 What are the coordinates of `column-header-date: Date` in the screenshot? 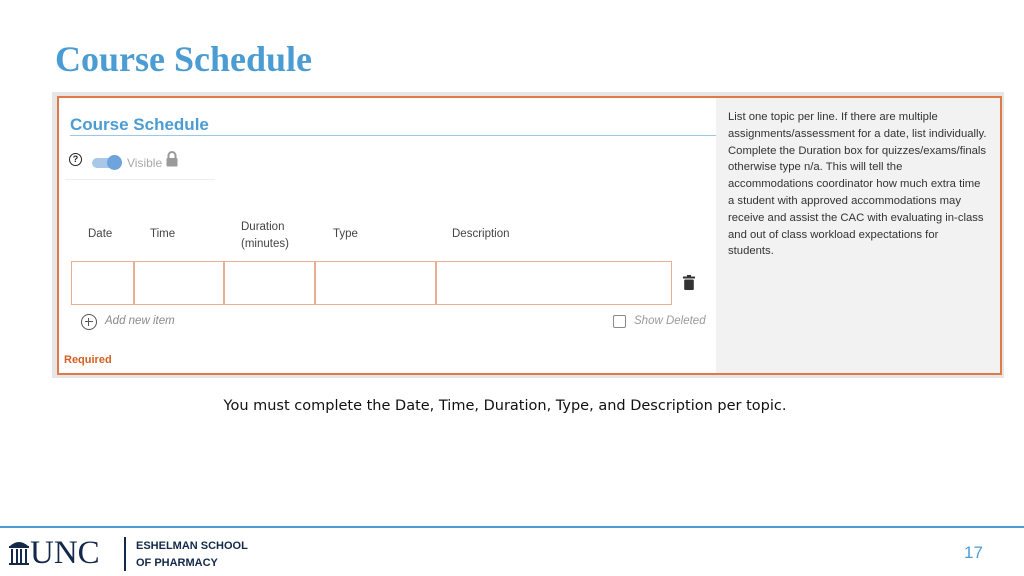 It's located at (100, 234).